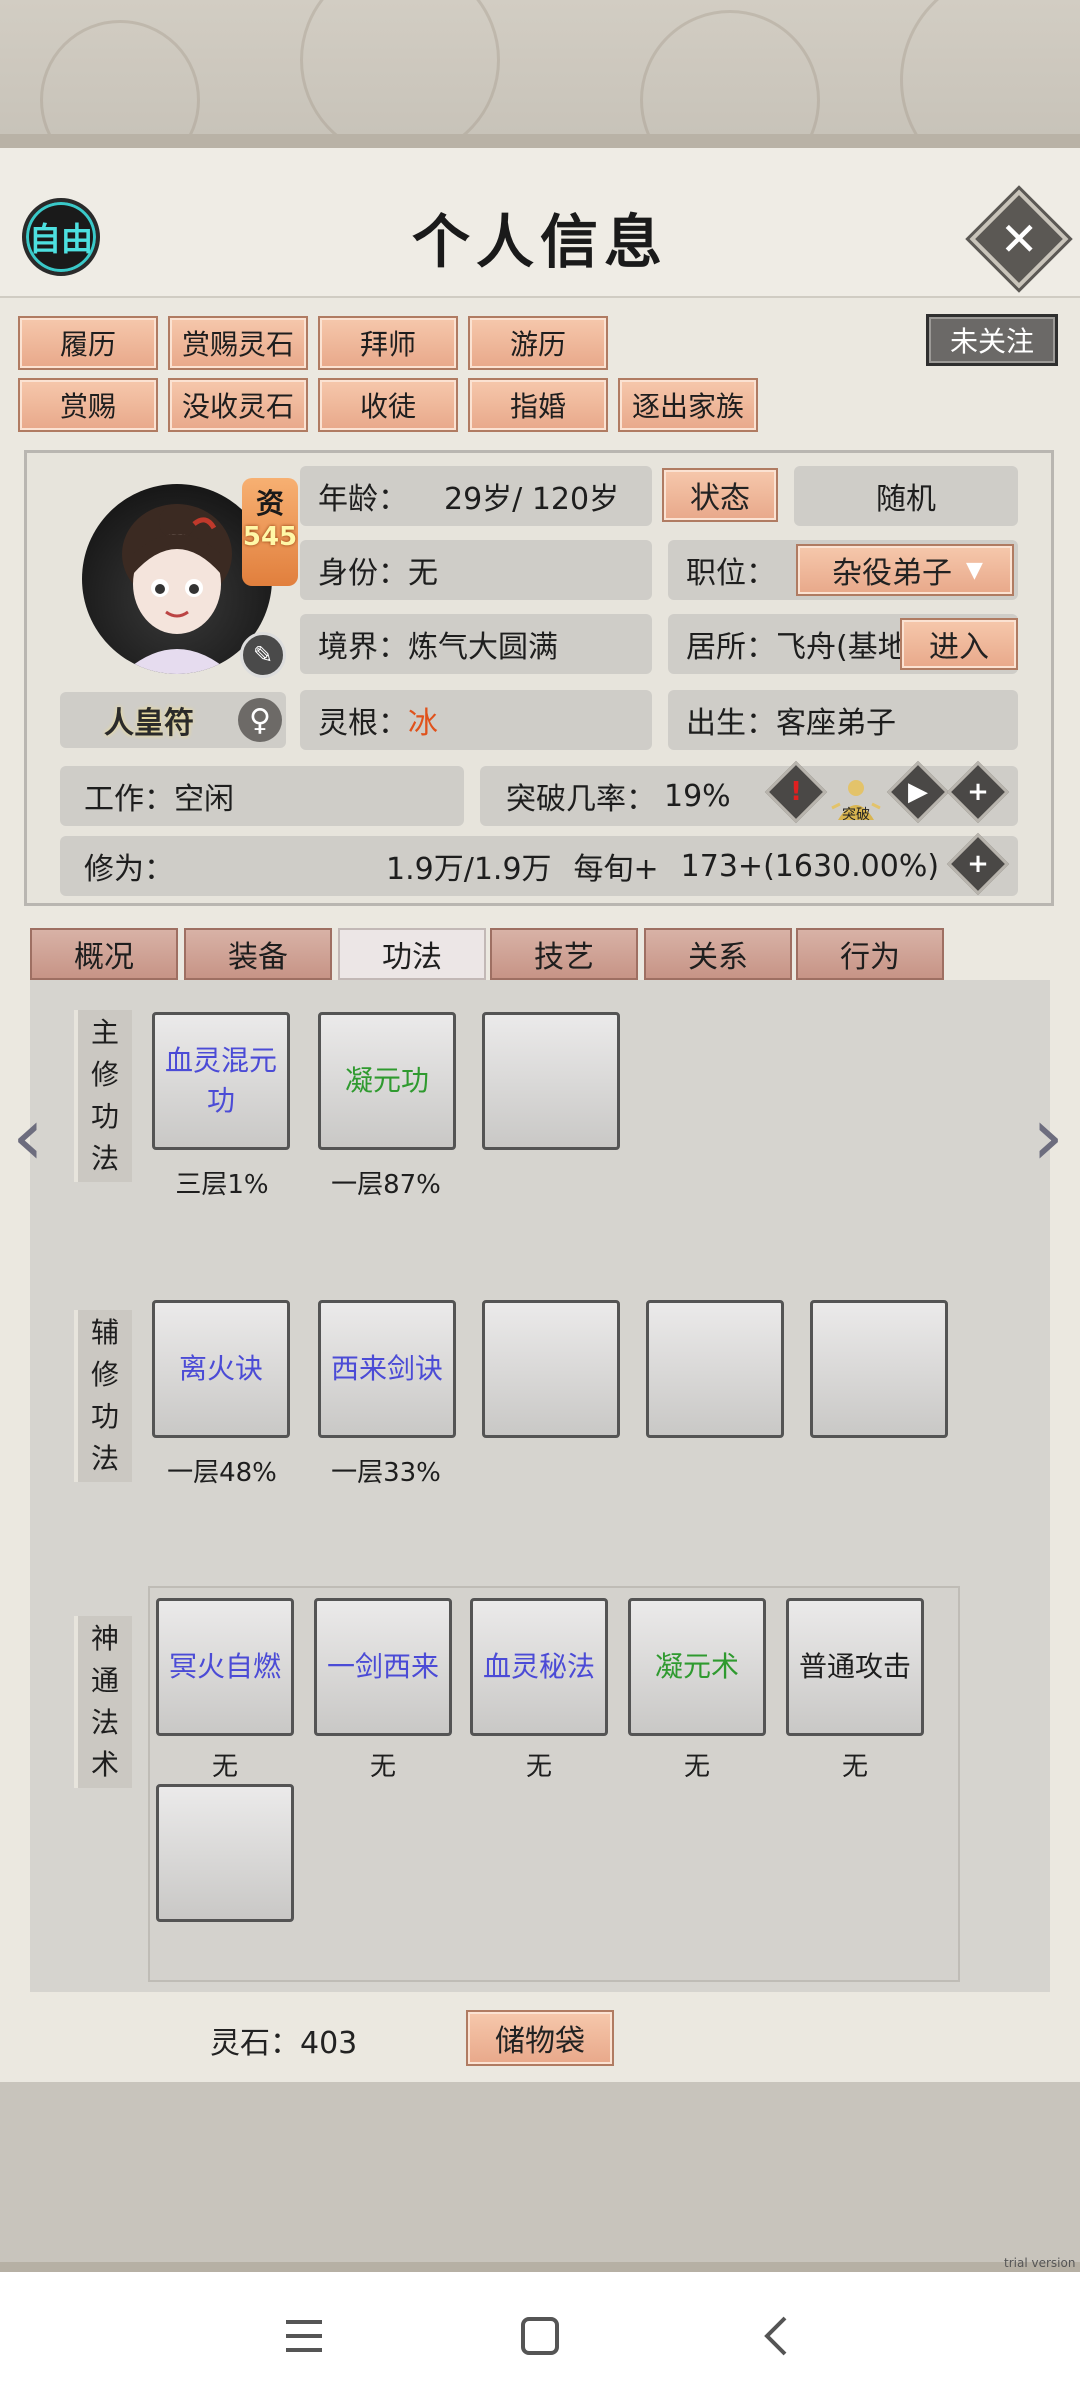 The height and width of the screenshot is (2400, 1080). What do you see at coordinates (1048, 1136) in the screenshot?
I see `next-arrow-icon: ›` at bounding box center [1048, 1136].